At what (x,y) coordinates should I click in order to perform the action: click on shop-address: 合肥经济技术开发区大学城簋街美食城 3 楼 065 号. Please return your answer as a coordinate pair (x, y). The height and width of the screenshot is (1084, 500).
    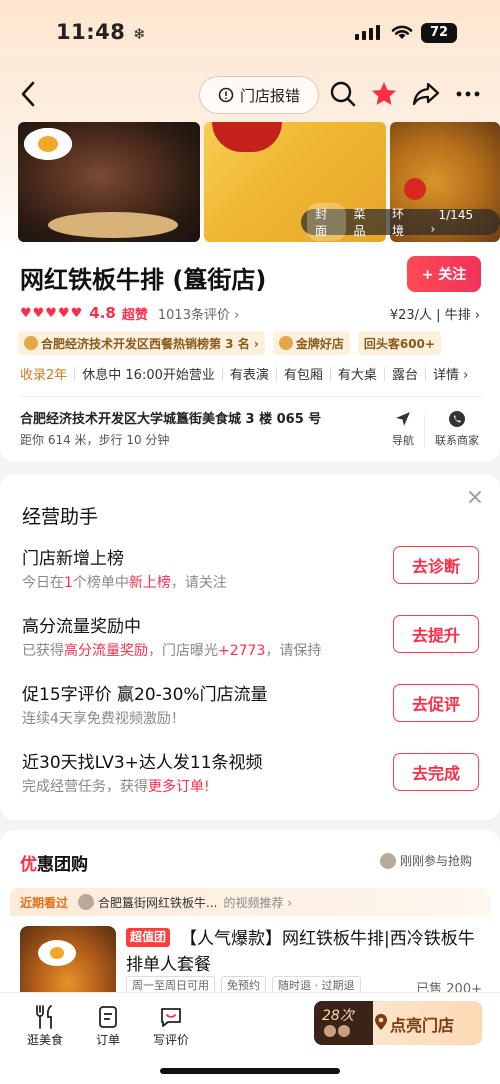
    Looking at the image, I should click on (170, 417).